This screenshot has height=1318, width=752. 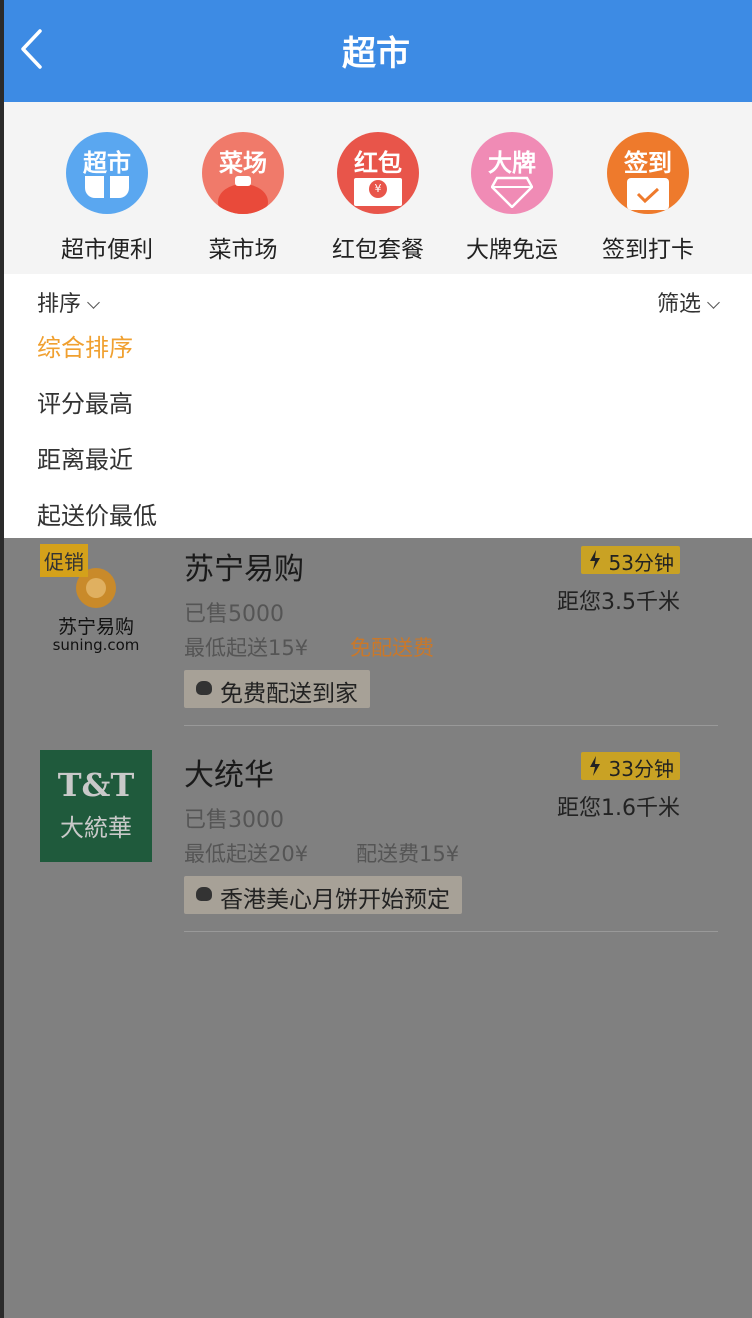 What do you see at coordinates (234, 820) in the screenshot?
I see `store-sold: 已售3000` at bounding box center [234, 820].